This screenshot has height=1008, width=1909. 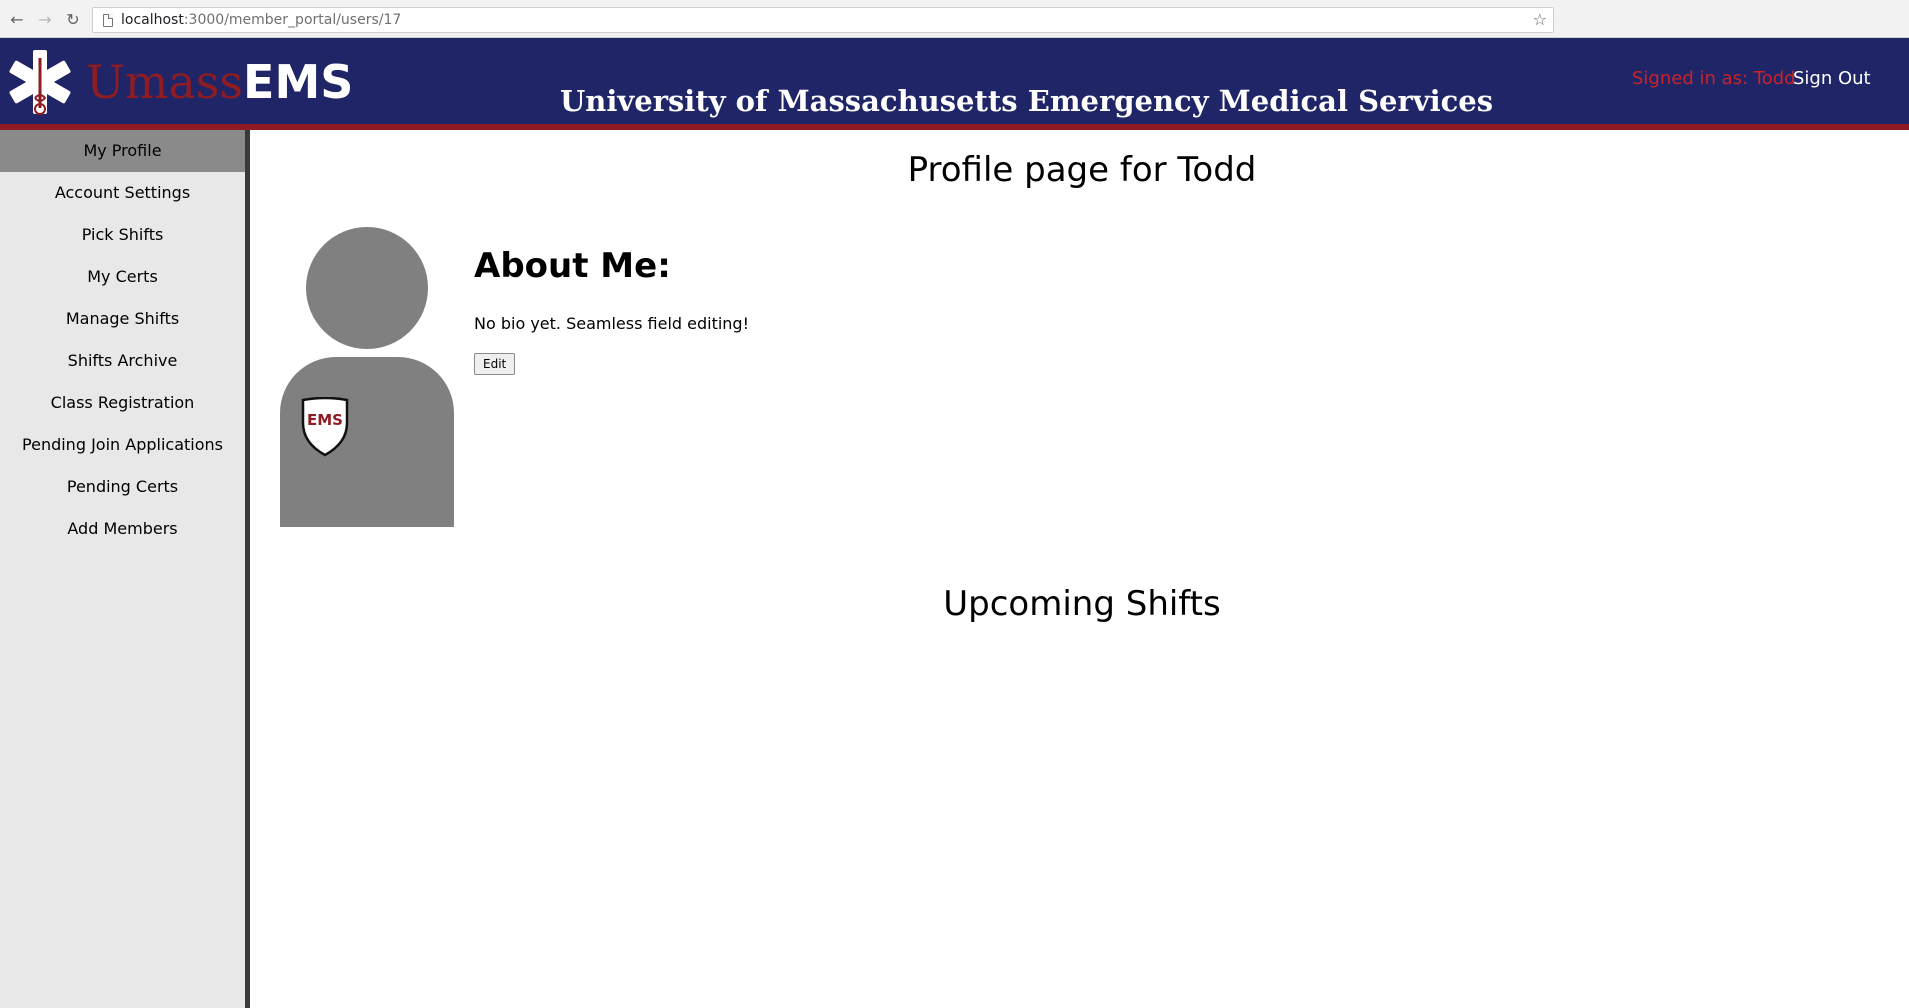 I want to click on header-stripe, so click(x=954, y=127).